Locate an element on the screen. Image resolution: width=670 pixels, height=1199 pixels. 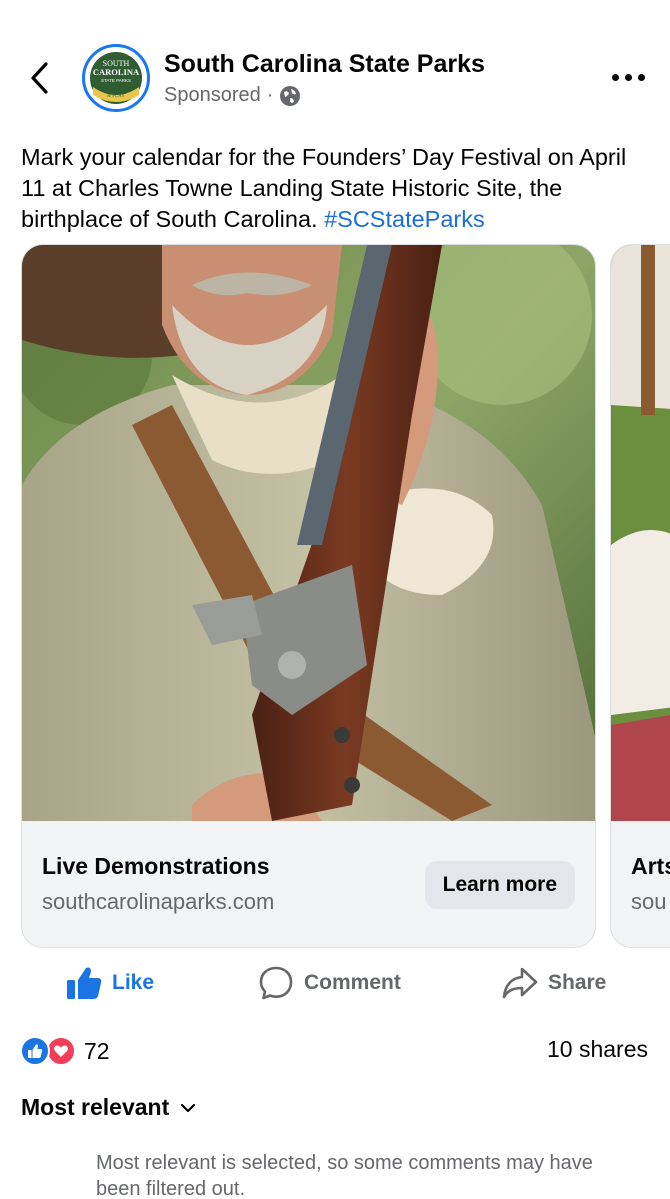
reaction-count: 72 is located at coordinates (97, 1050).